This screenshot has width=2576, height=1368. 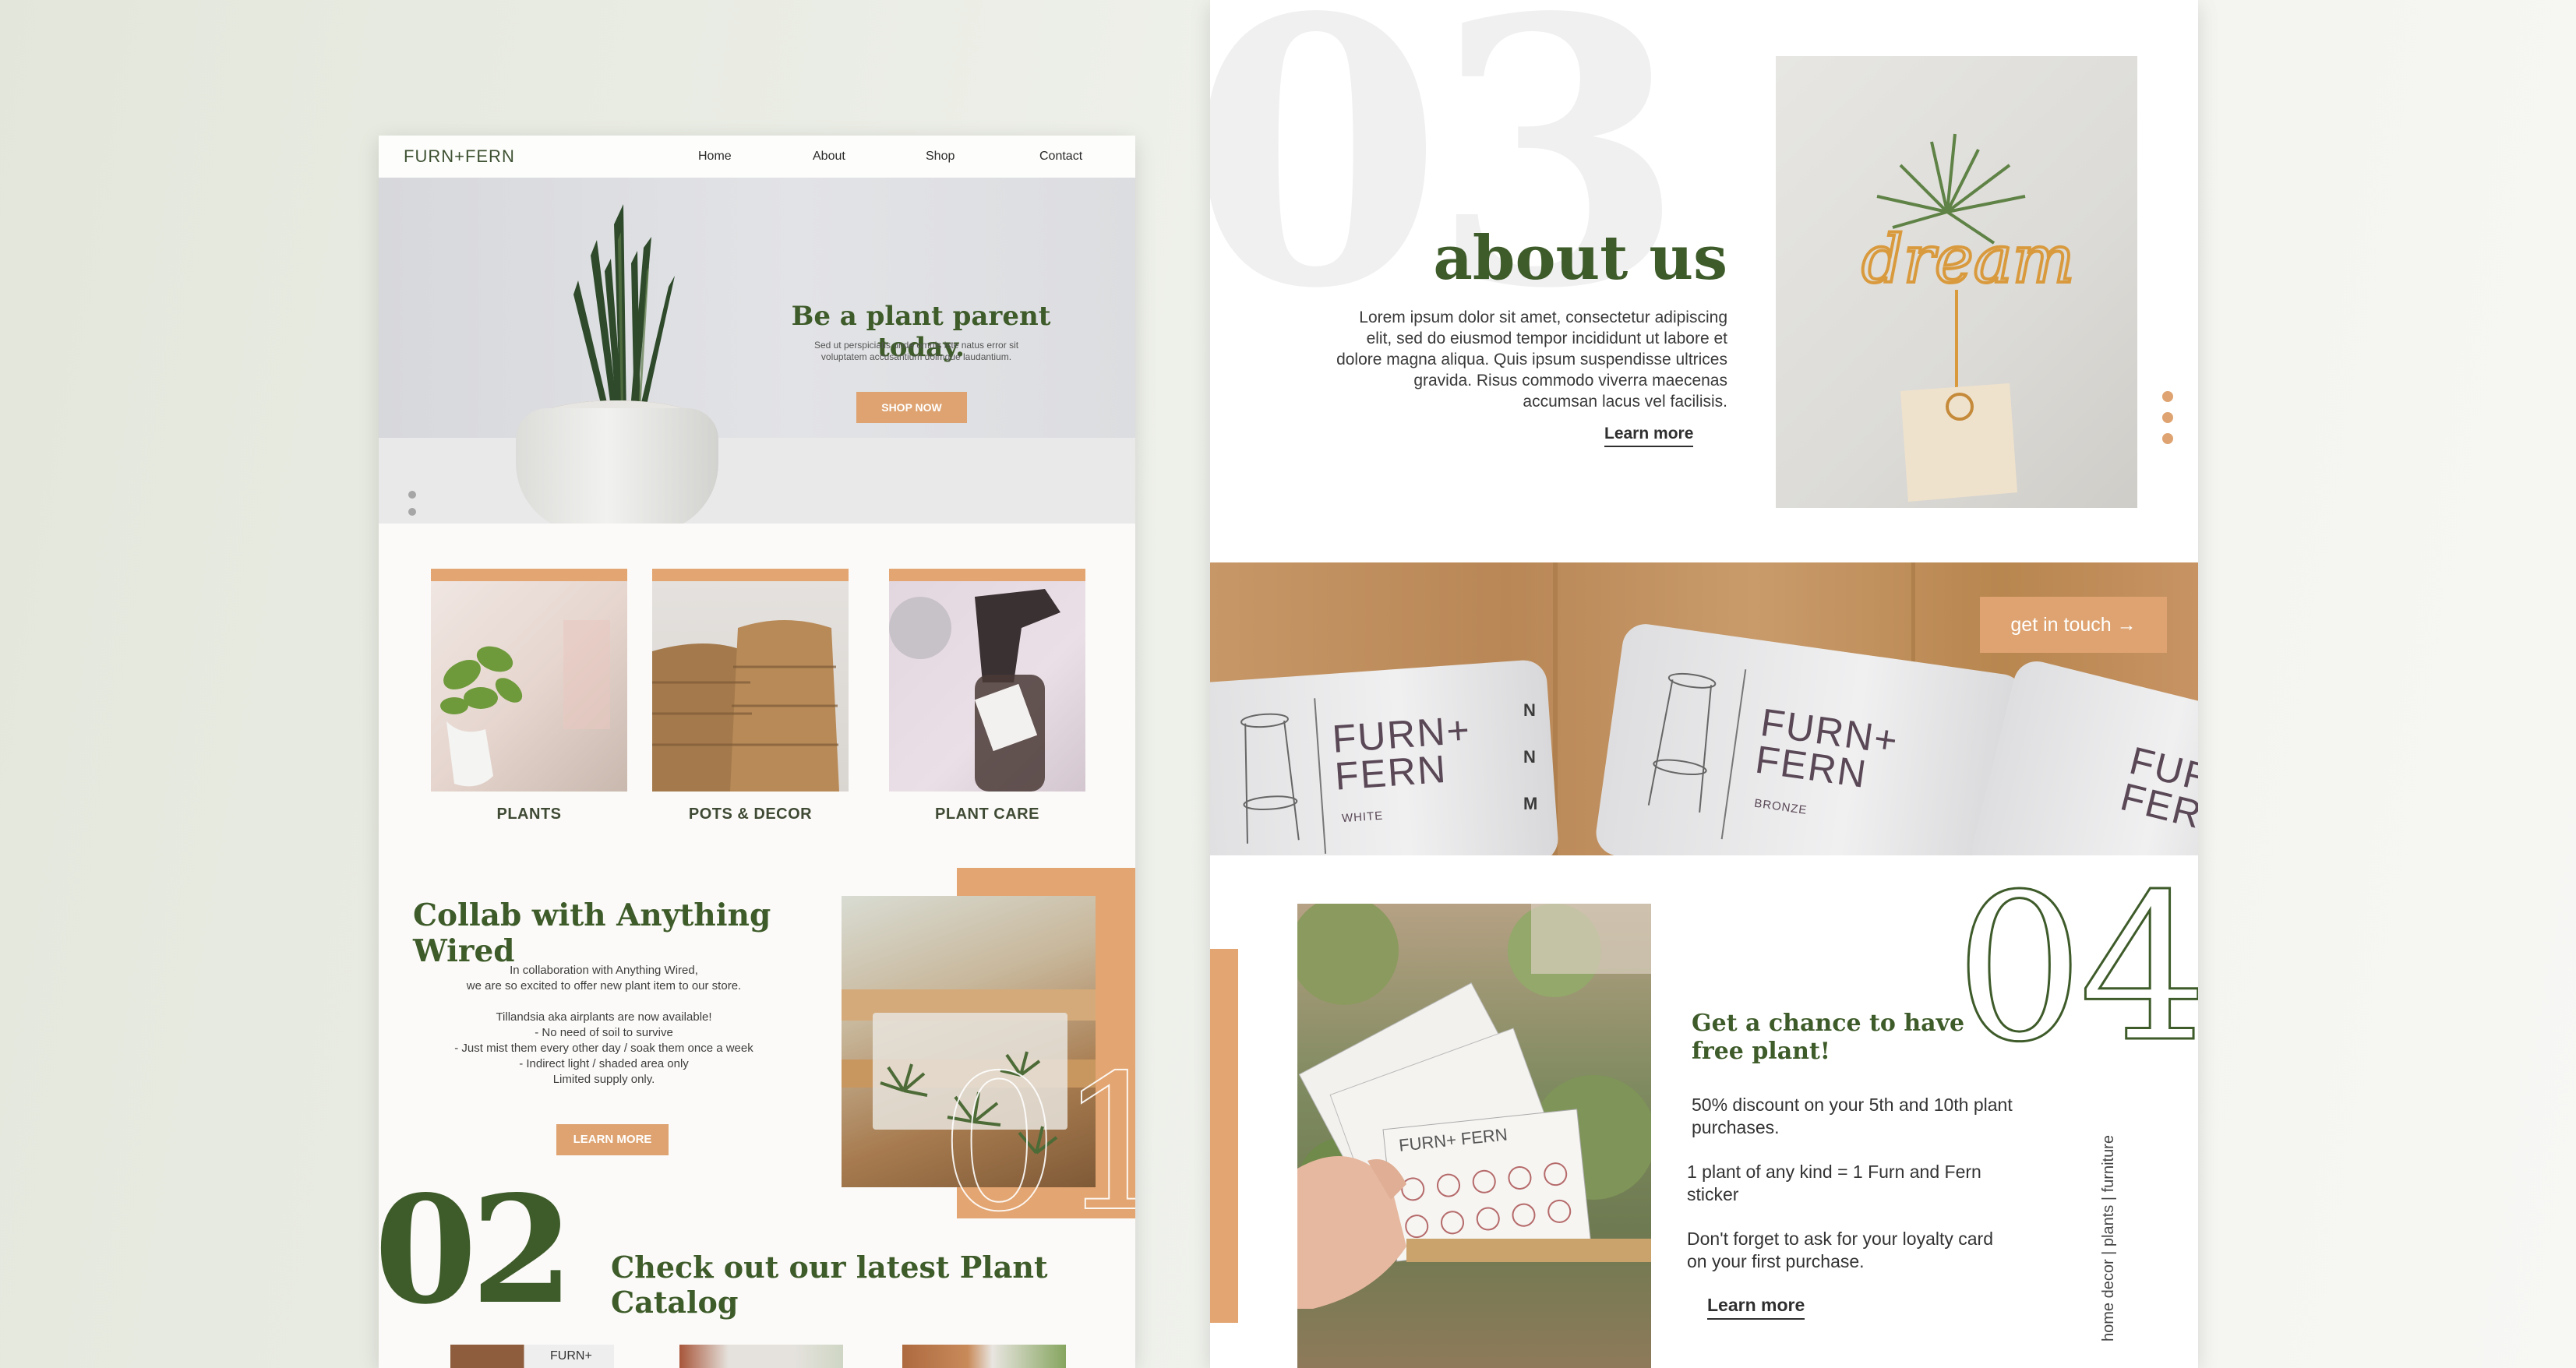 What do you see at coordinates (1401, 753) in the screenshot?
I see `sticker-brand-white: FURN+ FERN` at bounding box center [1401, 753].